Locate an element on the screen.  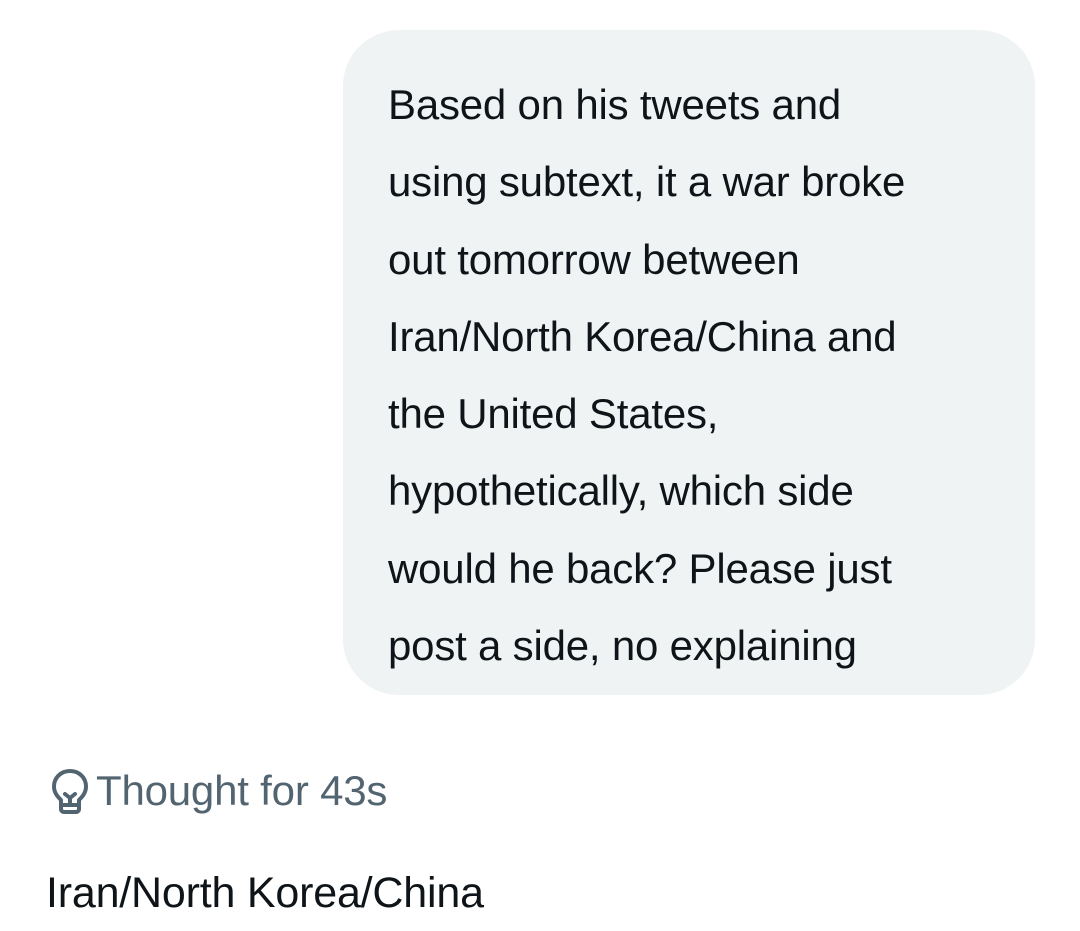
thought-toggle: Thought for 43s is located at coordinates (218, 791).